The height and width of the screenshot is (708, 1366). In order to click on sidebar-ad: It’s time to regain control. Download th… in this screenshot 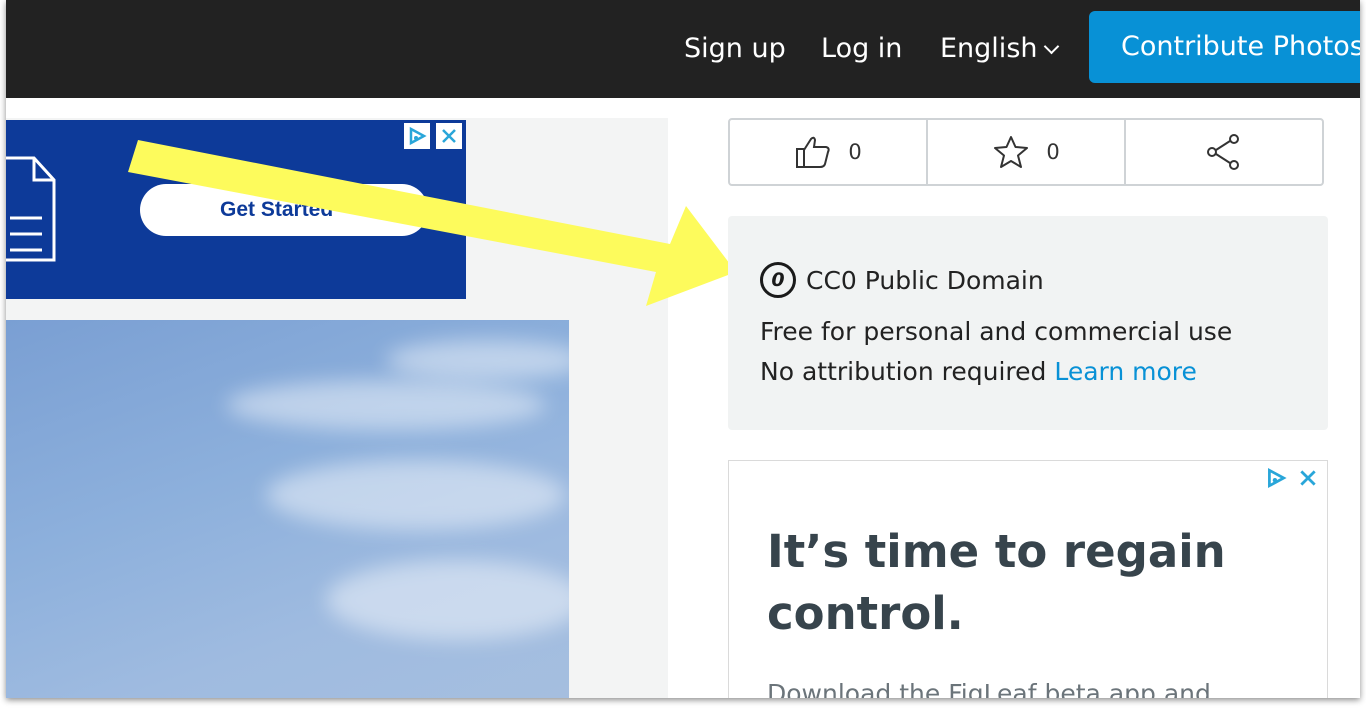, I will do `click(1028, 579)`.